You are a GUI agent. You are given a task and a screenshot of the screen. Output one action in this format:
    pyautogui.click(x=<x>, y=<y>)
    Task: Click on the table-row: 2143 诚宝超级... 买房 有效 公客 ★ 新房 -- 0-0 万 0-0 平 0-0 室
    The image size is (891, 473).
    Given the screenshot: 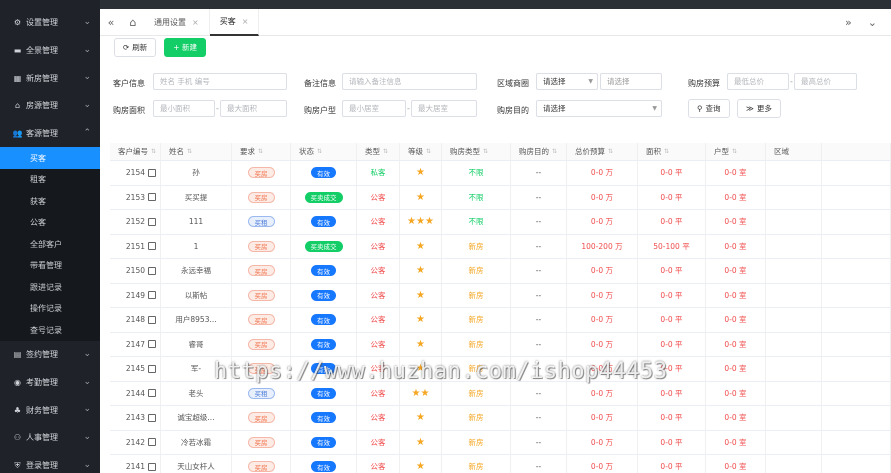 What is the action you would take?
    pyautogui.click(x=500, y=418)
    